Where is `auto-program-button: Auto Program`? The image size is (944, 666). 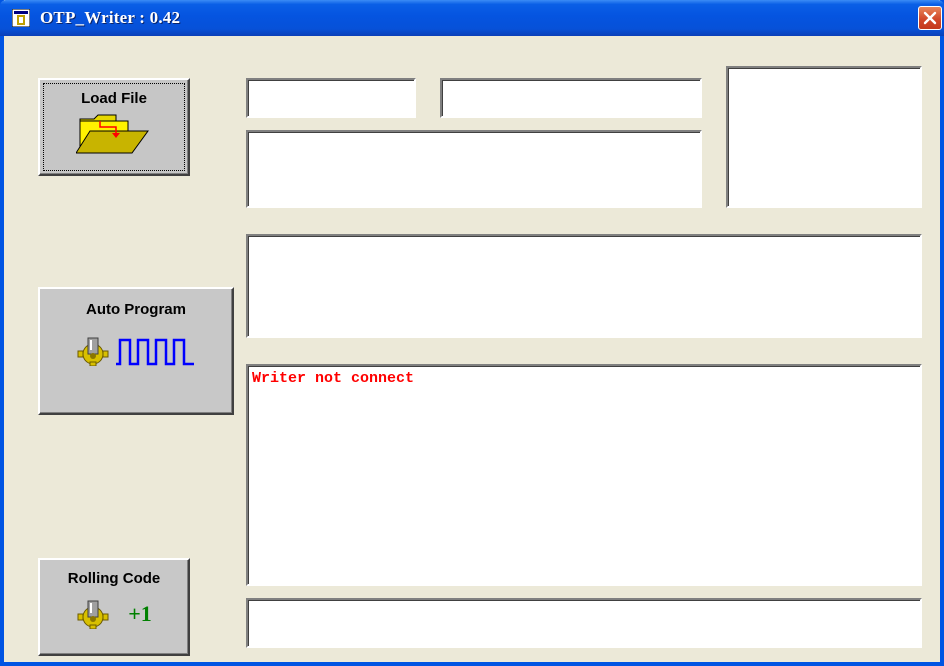
auto-program-button: Auto Program is located at coordinates (136, 351).